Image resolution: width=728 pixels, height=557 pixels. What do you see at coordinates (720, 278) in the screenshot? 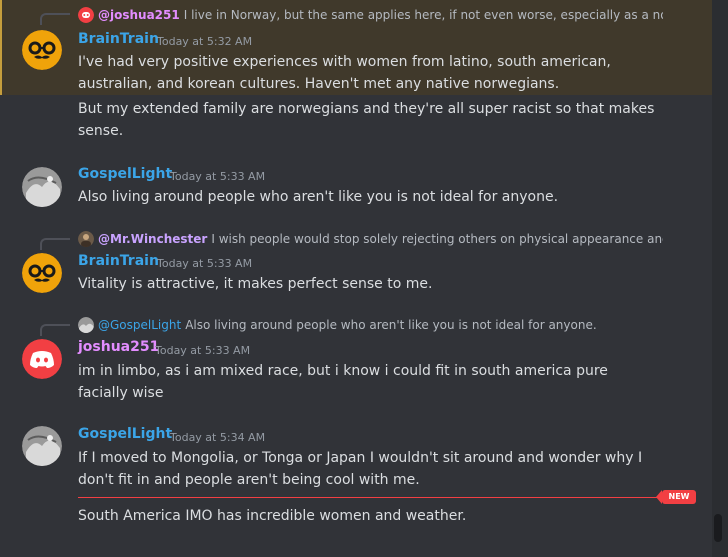
I see `scrollbar-track` at bounding box center [720, 278].